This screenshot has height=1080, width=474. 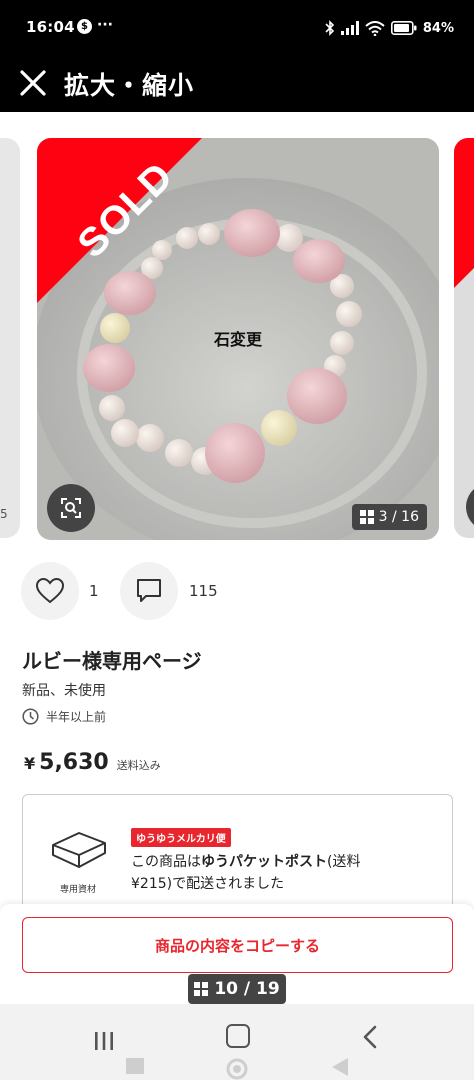 What do you see at coordinates (74, 762) in the screenshot?
I see `price-value: 5,630` at bounding box center [74, 762].